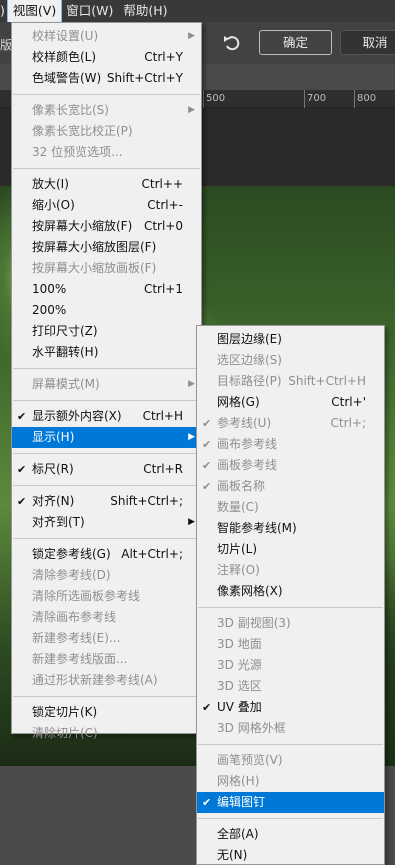 This screenshot has width=395, height=865. Describe the element at coordinates (251, 728) in the screenshot. I see `menu-item-label: 3D 网格外框` at that location.